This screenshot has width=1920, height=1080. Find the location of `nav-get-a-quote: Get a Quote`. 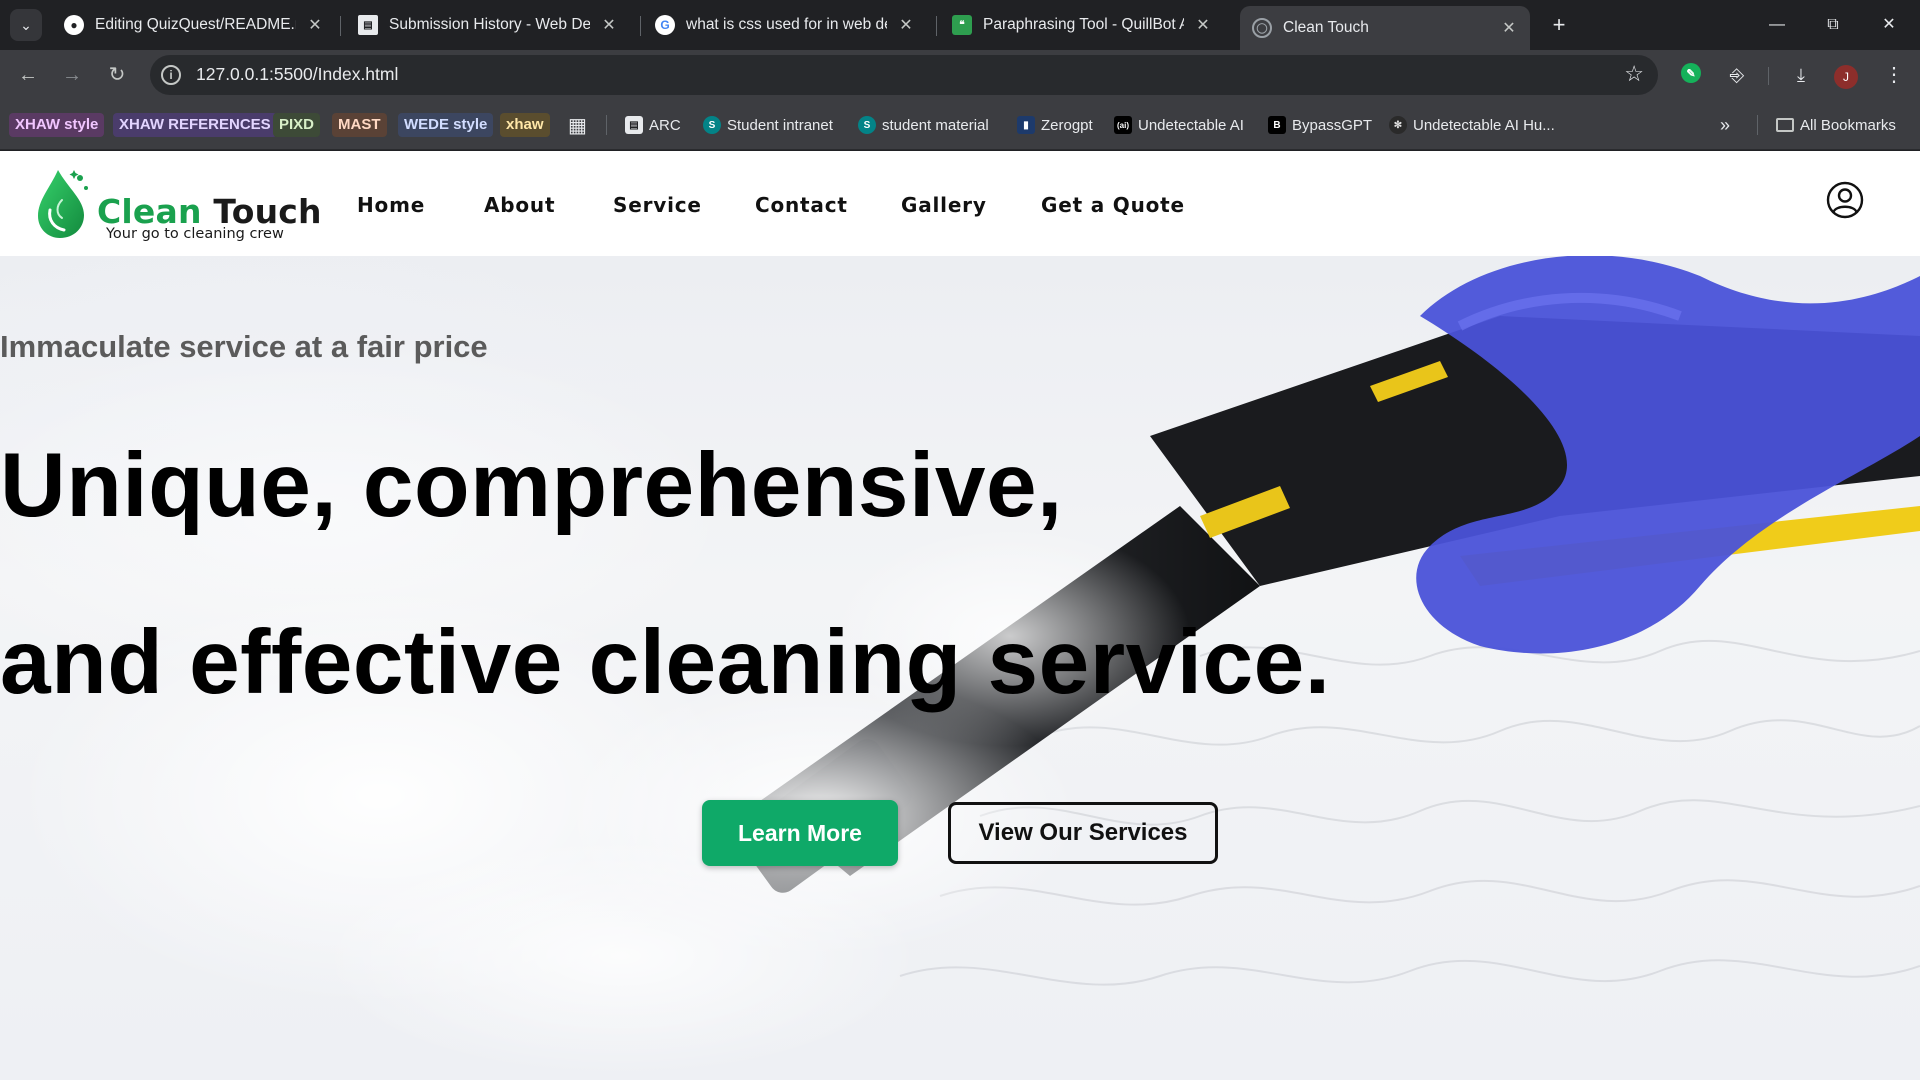

nav-get-a-quote: Get a Quote is located at coordinates (1113, 205).